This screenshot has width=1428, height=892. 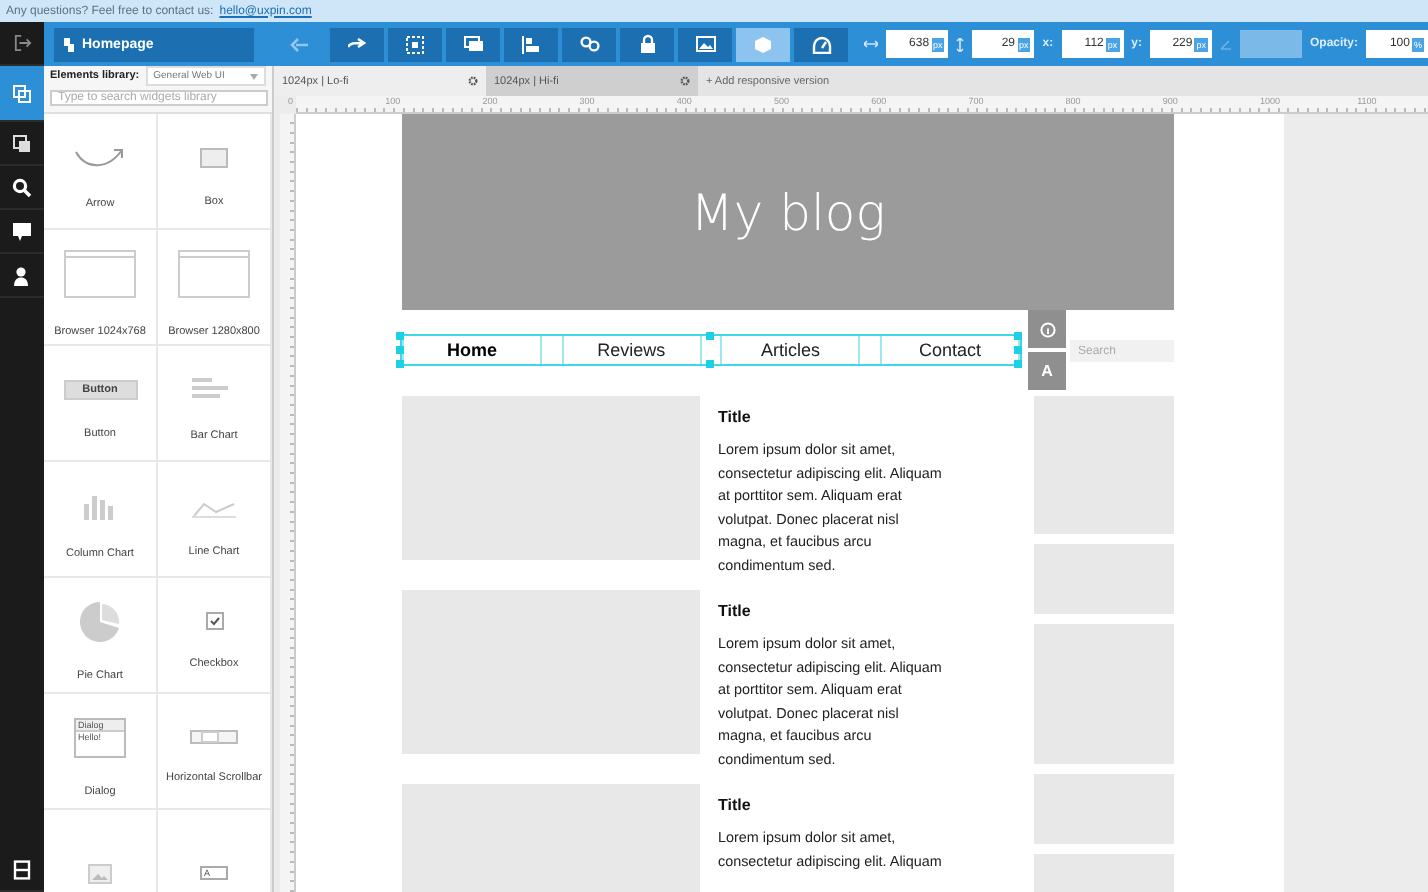 I want to click on dashed-square-icon, so click(x=415, y=44).